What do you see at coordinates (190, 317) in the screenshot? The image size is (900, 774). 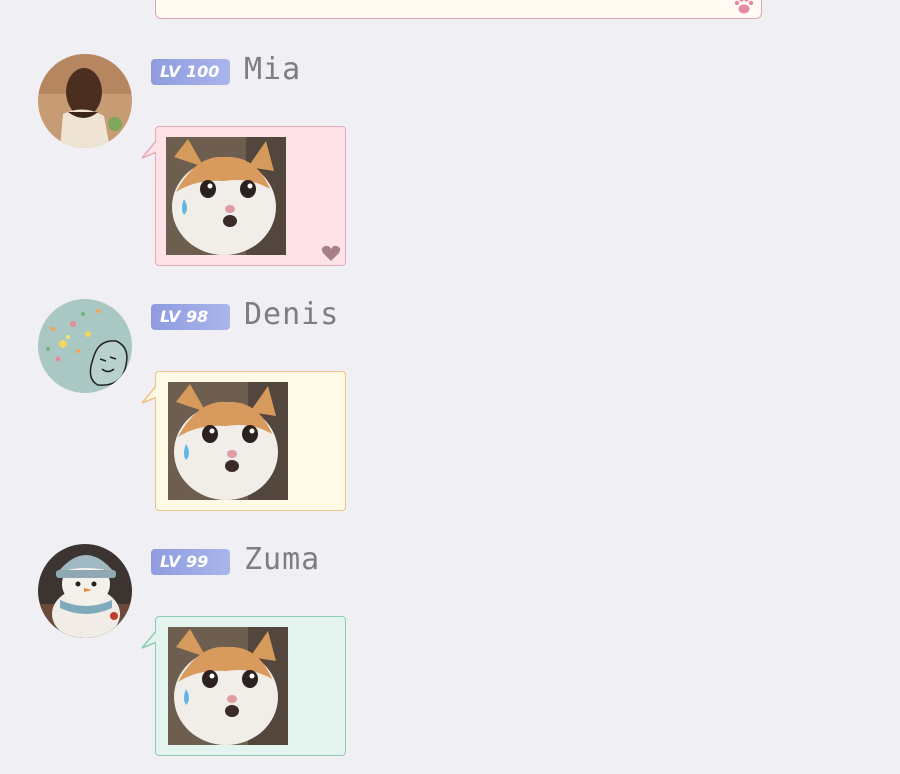 I see `level-badge: LV 98` at bounding box center [190, 317].